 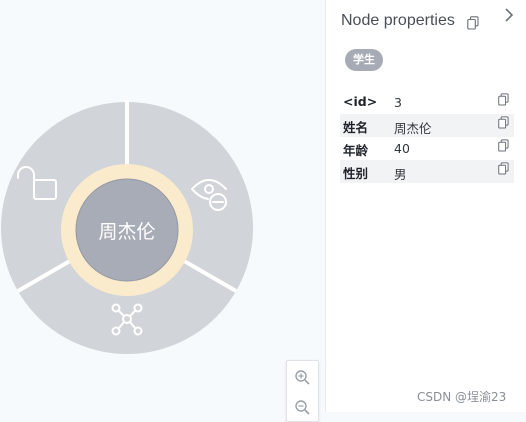 What do you see at coordinates (364, 60) in the screenshot?
I see `label-badge: 学生` at bounding box center [364, 60].